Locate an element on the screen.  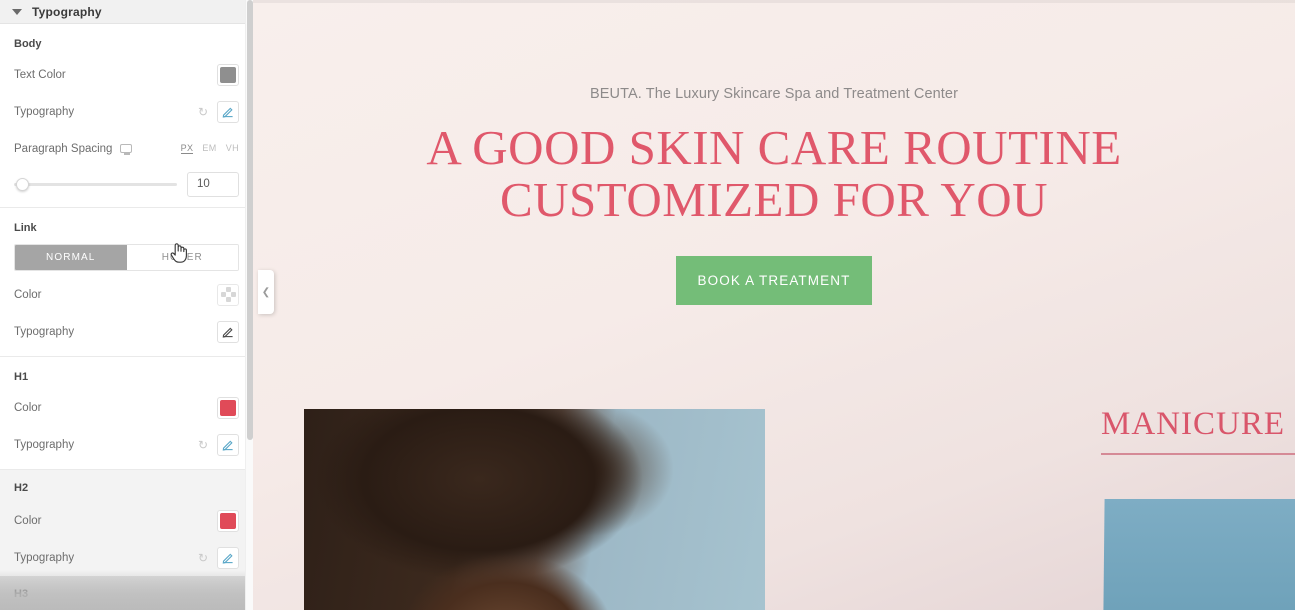
panel-title: Typography is located at coordinates (67, 11).